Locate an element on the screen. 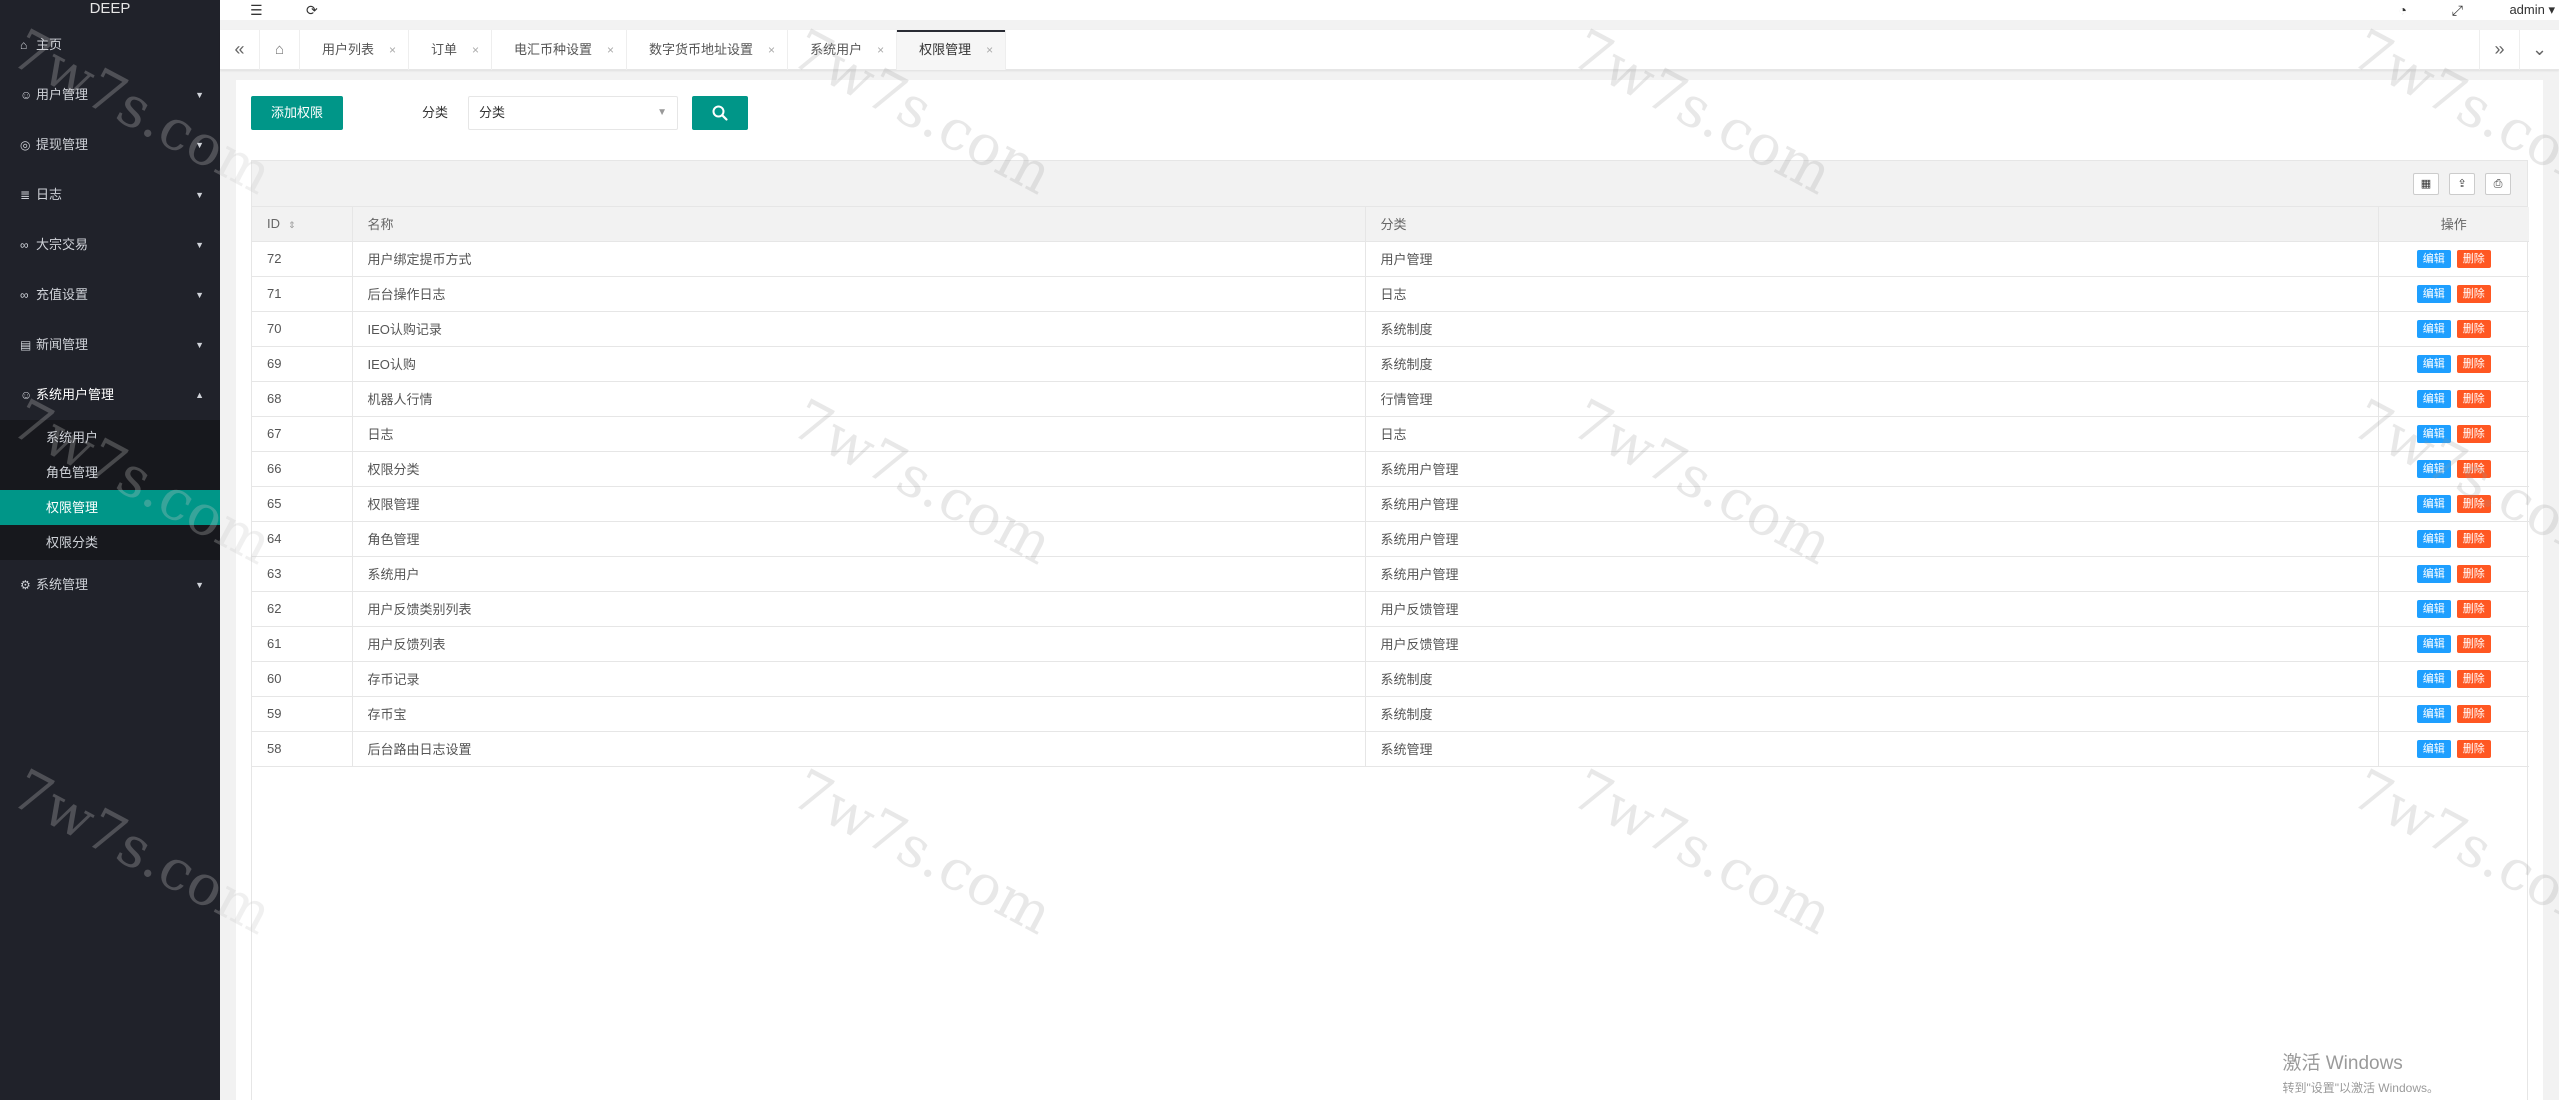 The image size is (2559, 1100). table-row: 58 后台路由日志设置 系统管理 编辑 删除 is located at coordinates (1390, 749).